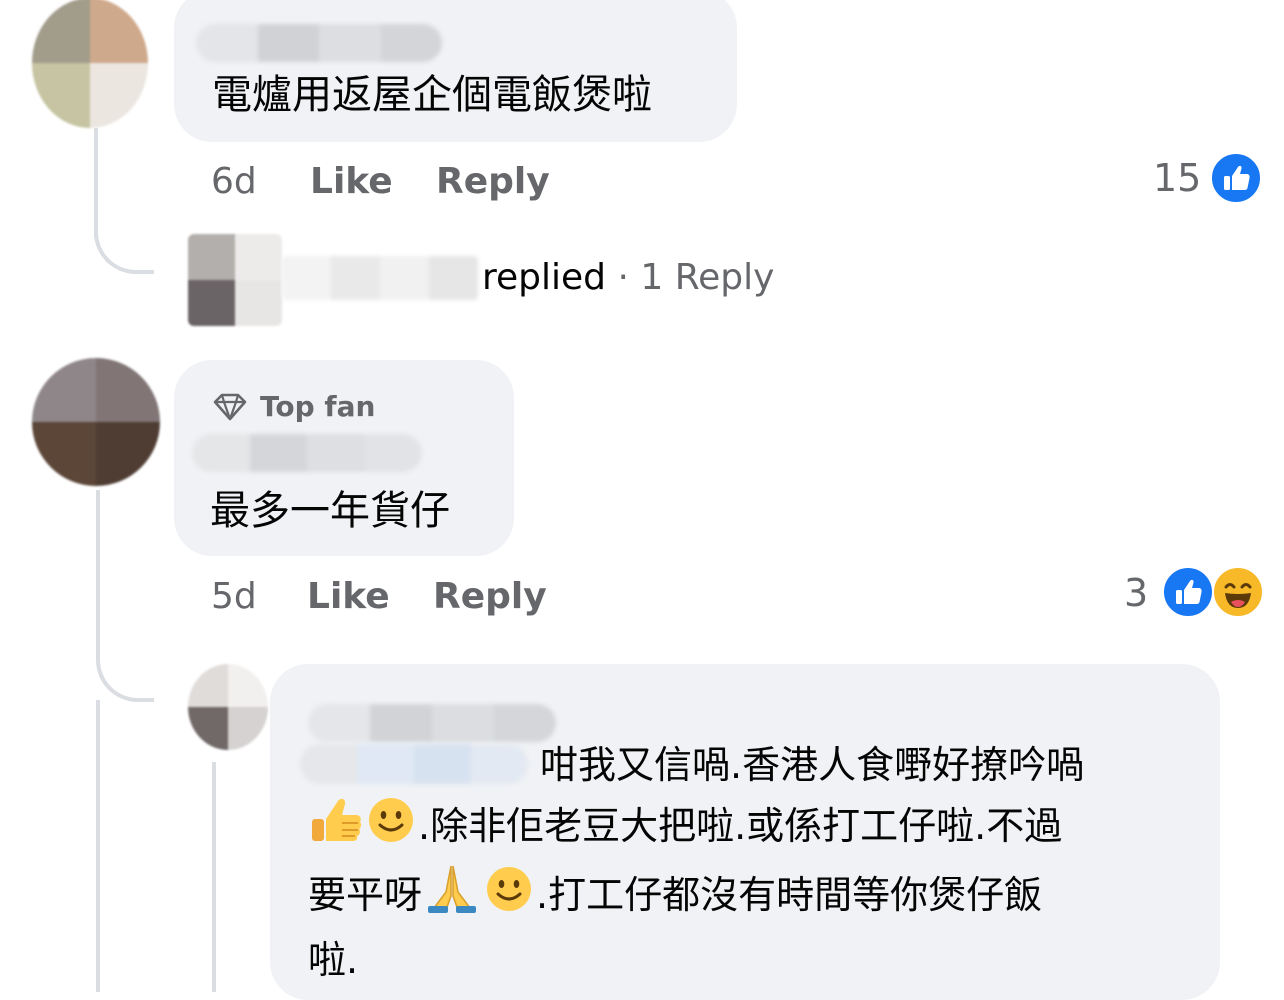 Image resolution: width=1284 pixels, height=1000 pixels. I want to click on reaction-count: 15, so click(1177, 178).